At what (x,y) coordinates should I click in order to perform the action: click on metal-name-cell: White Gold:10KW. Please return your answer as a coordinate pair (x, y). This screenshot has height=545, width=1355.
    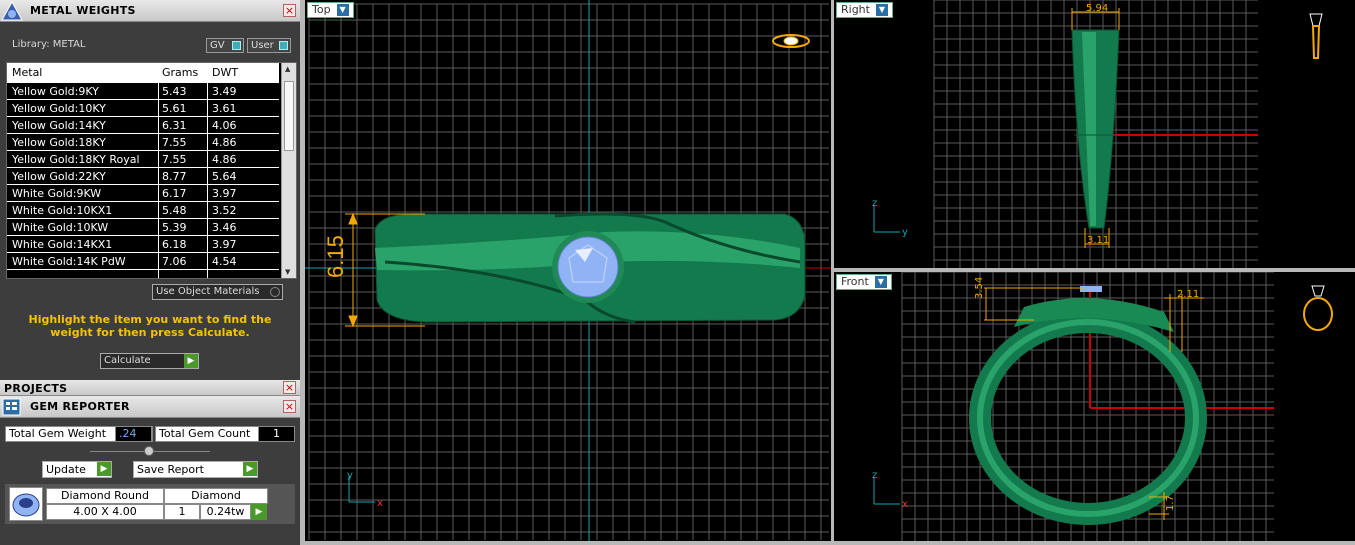
    Looking at the image, I should click on (60, 227).